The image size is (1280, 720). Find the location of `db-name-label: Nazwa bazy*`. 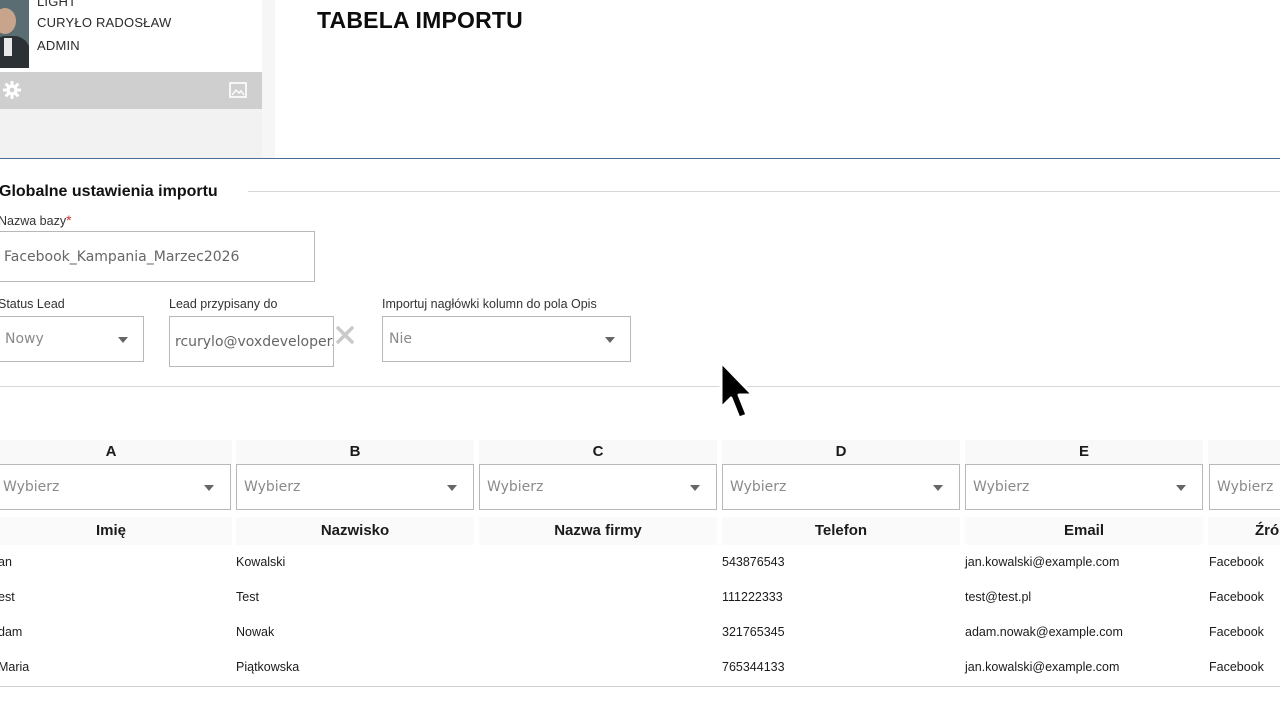

db-name-label: Nazwa bazy* is located at coordinates (36, 220).